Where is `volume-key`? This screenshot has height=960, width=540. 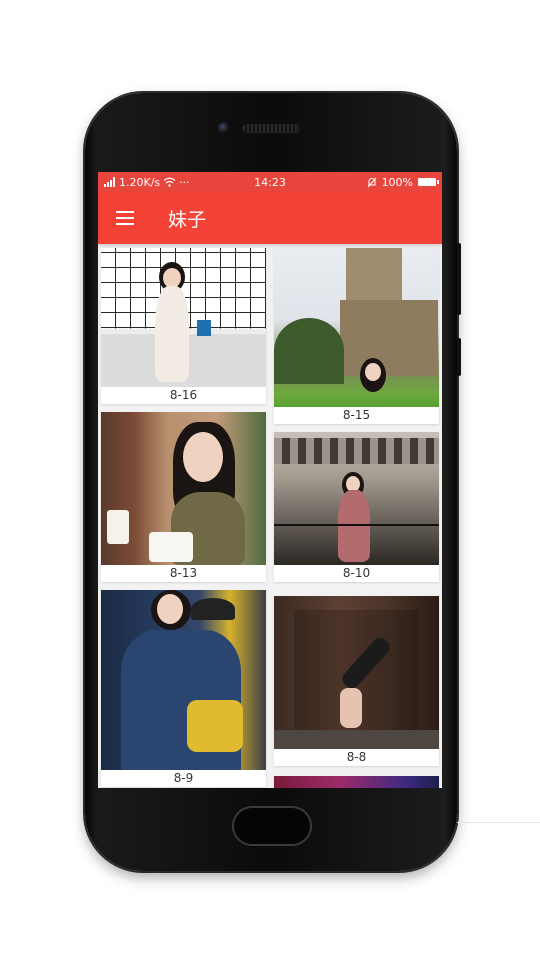 volume-key is located at coordinates (459, 279).